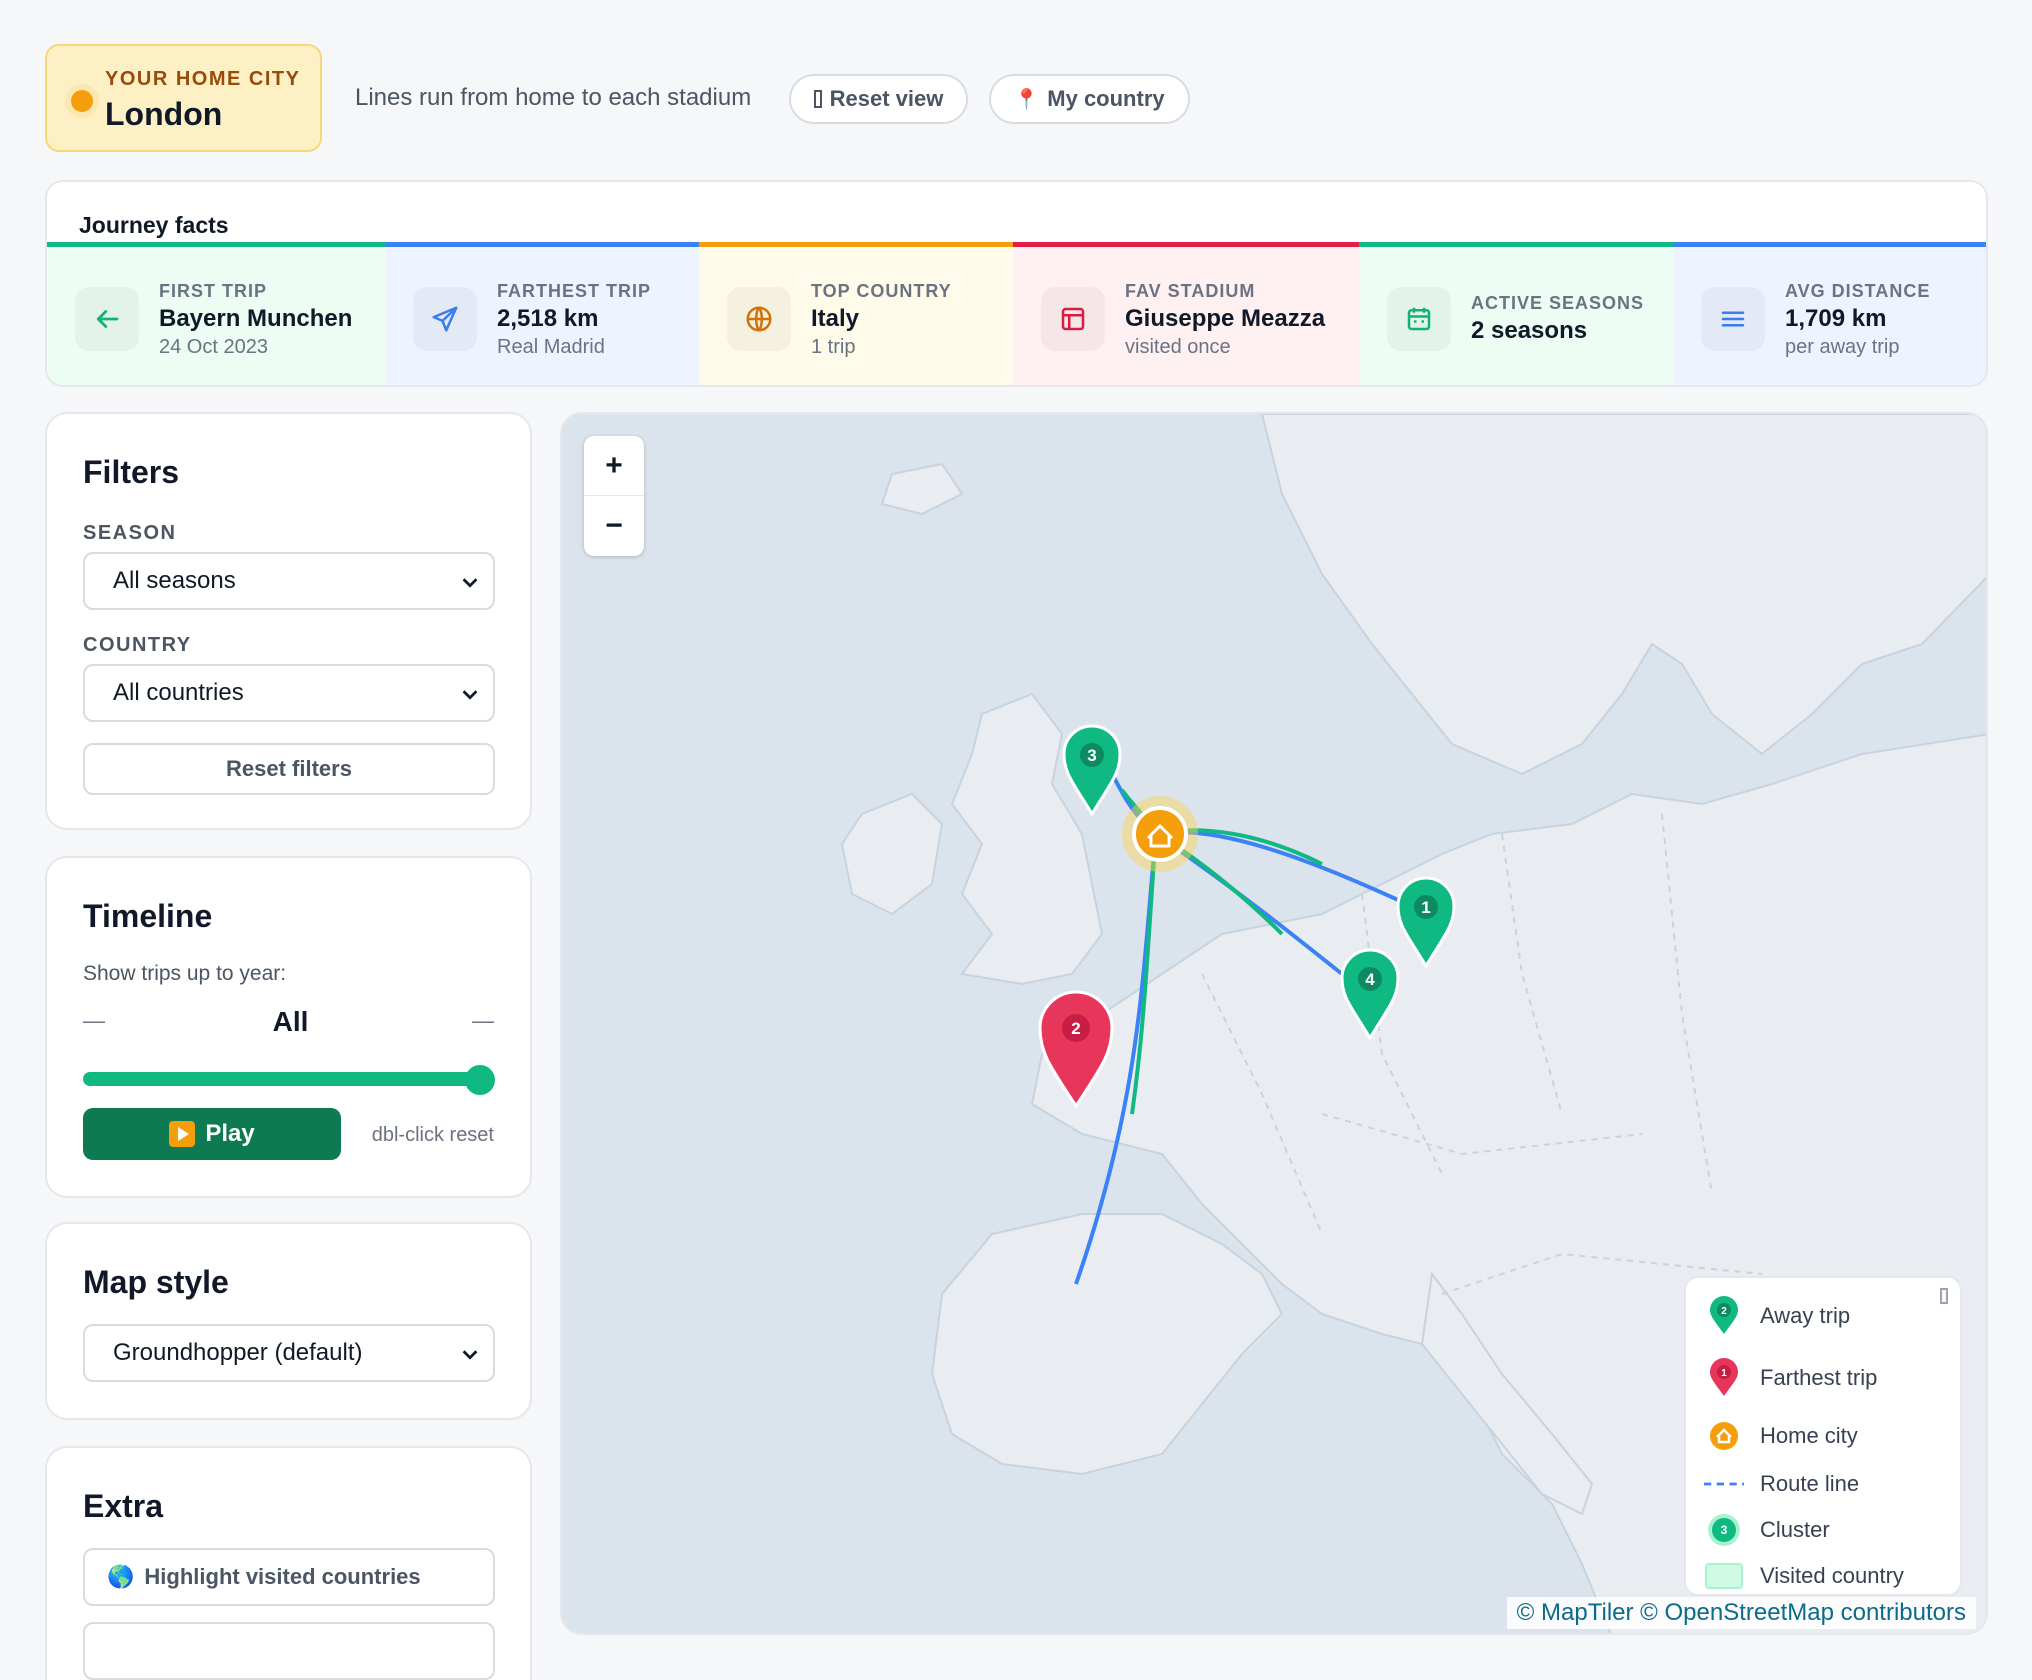 Image resolution: width=2032 pixels, height=1680 pixels. I want to click on globe-icon: 🌎, so click(121, 1576).